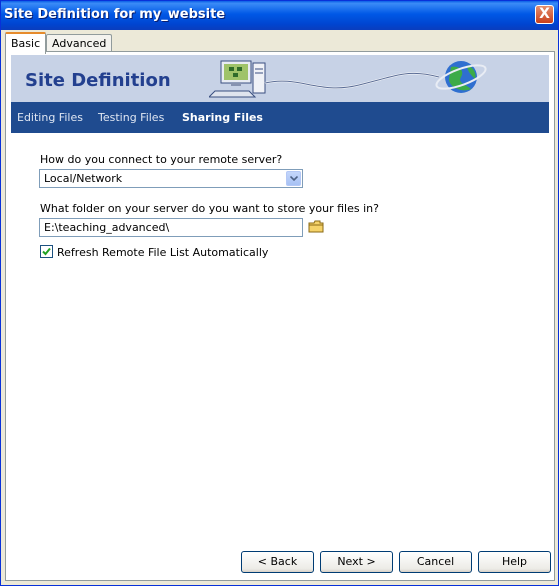 This screenshot has height=586, width=559. What do you see at coordinates (107, 227) in the screenshot?
I see `remote-folder-value: E:\teaching_advanced\` at bounding box center [107, 227].